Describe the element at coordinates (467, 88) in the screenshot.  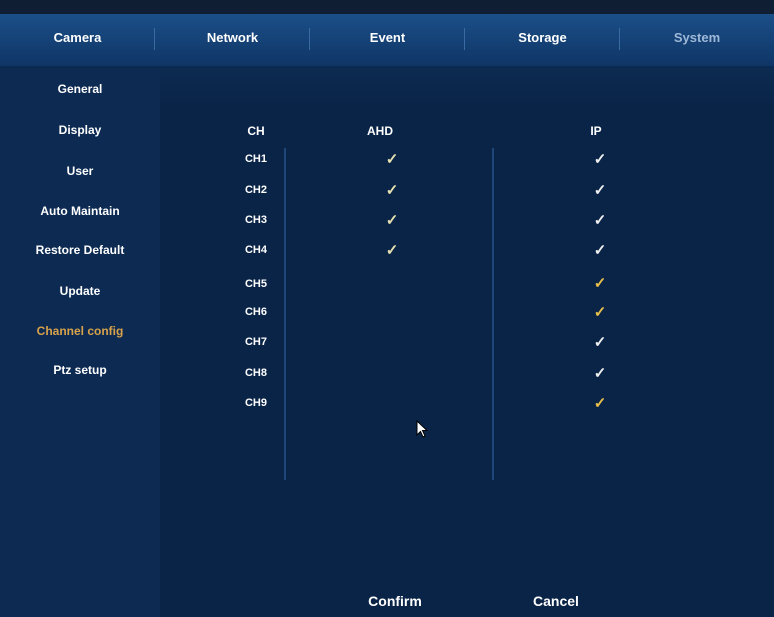
I see `content-header-band` at that location.